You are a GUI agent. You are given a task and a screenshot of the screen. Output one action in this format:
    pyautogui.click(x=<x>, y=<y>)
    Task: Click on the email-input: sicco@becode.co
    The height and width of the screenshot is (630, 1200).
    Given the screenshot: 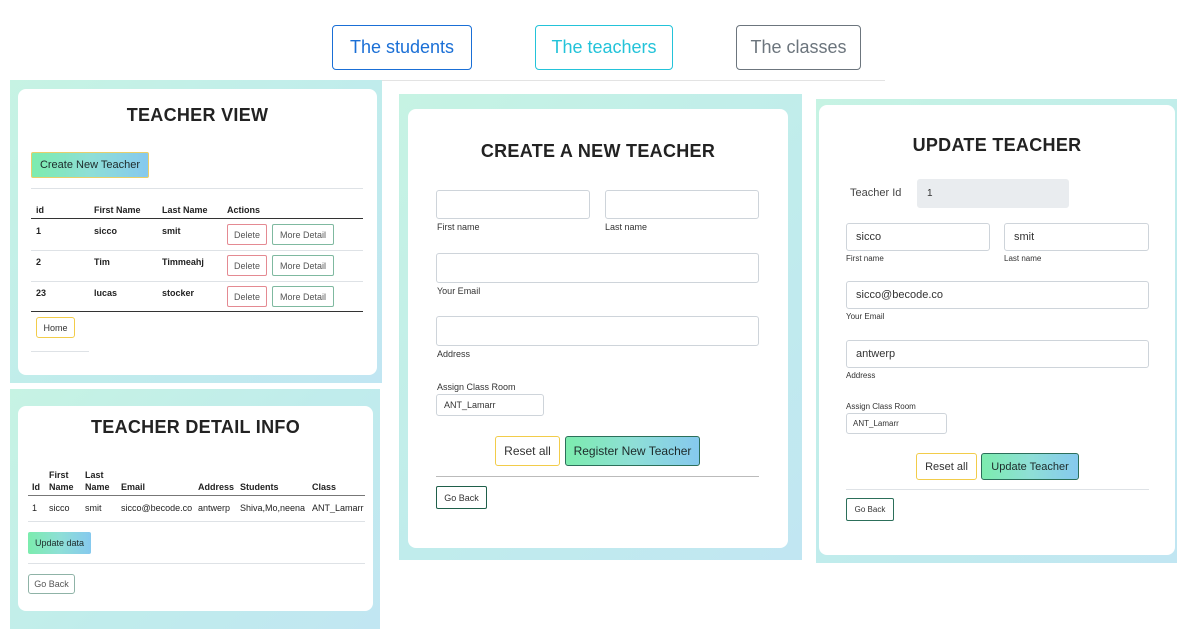 What is the action you would take?
    pyautogui.click(x=997, y=295)
    